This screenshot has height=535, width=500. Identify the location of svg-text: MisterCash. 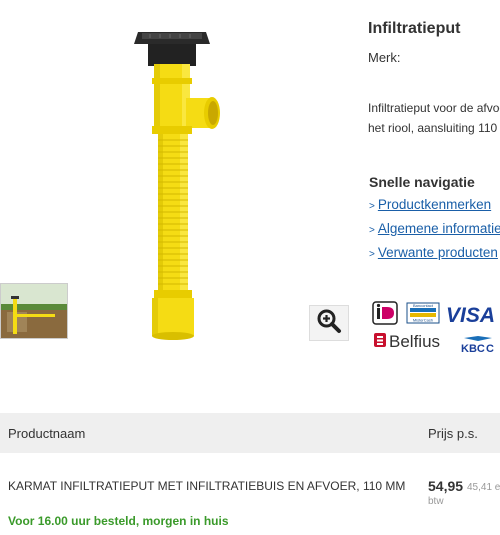
(423, 320).